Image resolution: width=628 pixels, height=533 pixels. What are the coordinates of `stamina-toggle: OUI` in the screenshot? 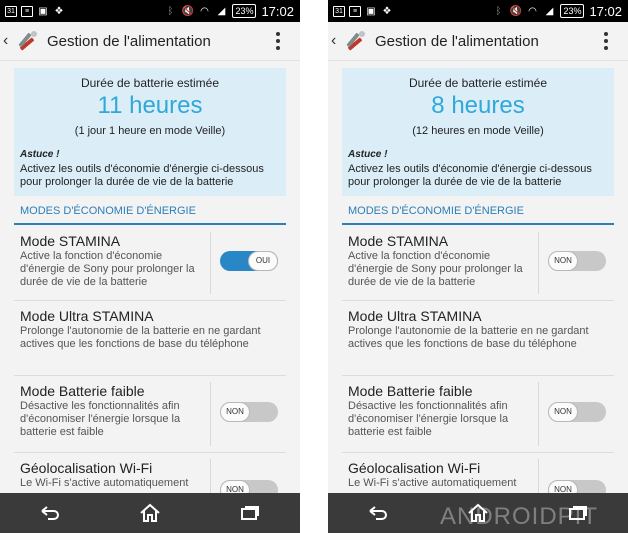 It's located at (249, 261).